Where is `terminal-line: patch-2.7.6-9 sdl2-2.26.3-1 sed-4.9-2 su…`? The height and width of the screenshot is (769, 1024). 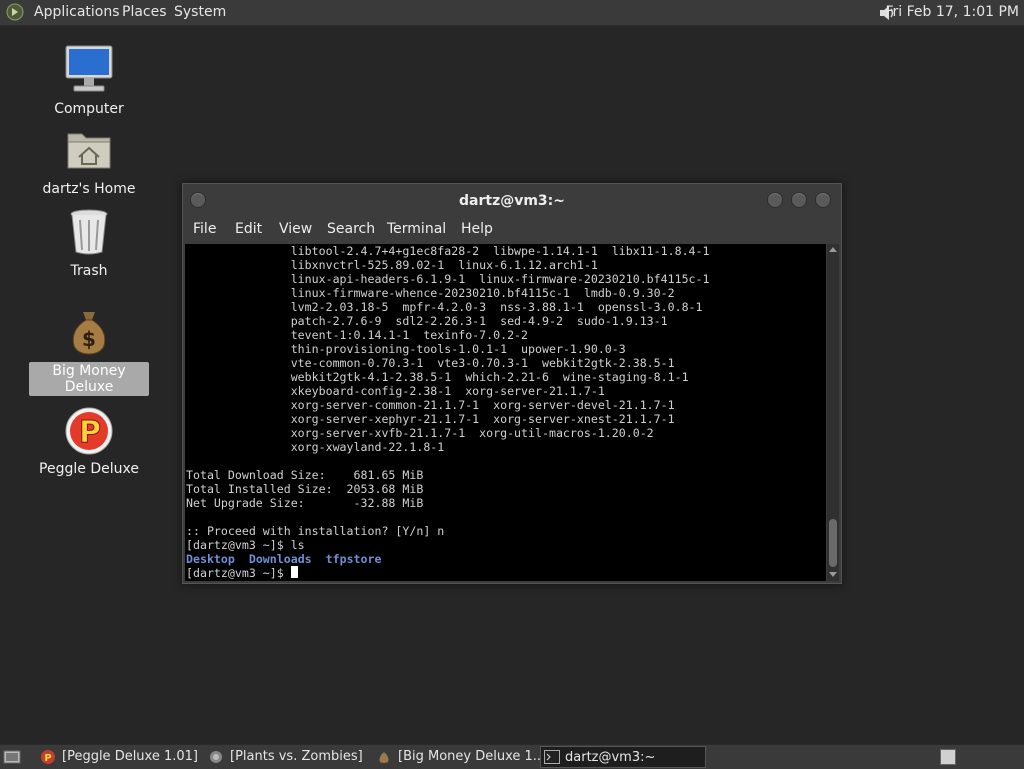
terminal-line: patch-2.7.6-9 sdl2-2.26.3-1 sed-4.9-2 su… is located at coordinates (427, 321).